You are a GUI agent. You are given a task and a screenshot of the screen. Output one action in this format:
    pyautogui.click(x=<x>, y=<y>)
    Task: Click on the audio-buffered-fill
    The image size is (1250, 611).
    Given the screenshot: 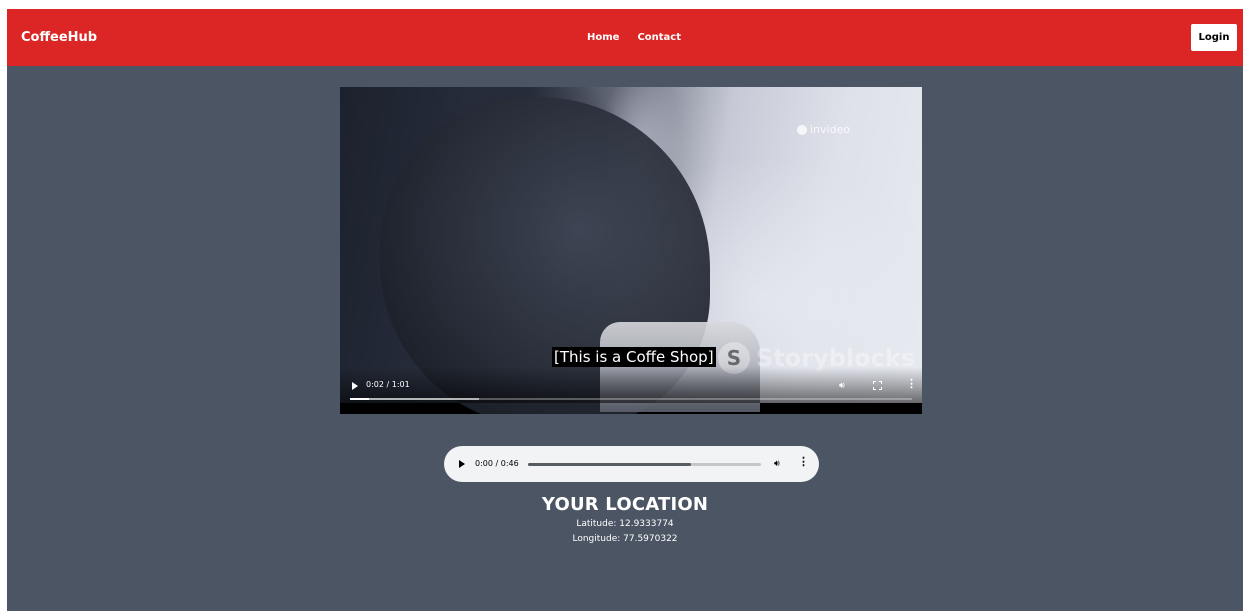 What is the action you would take?
    pyautogui.click(x=610, y=464)
    